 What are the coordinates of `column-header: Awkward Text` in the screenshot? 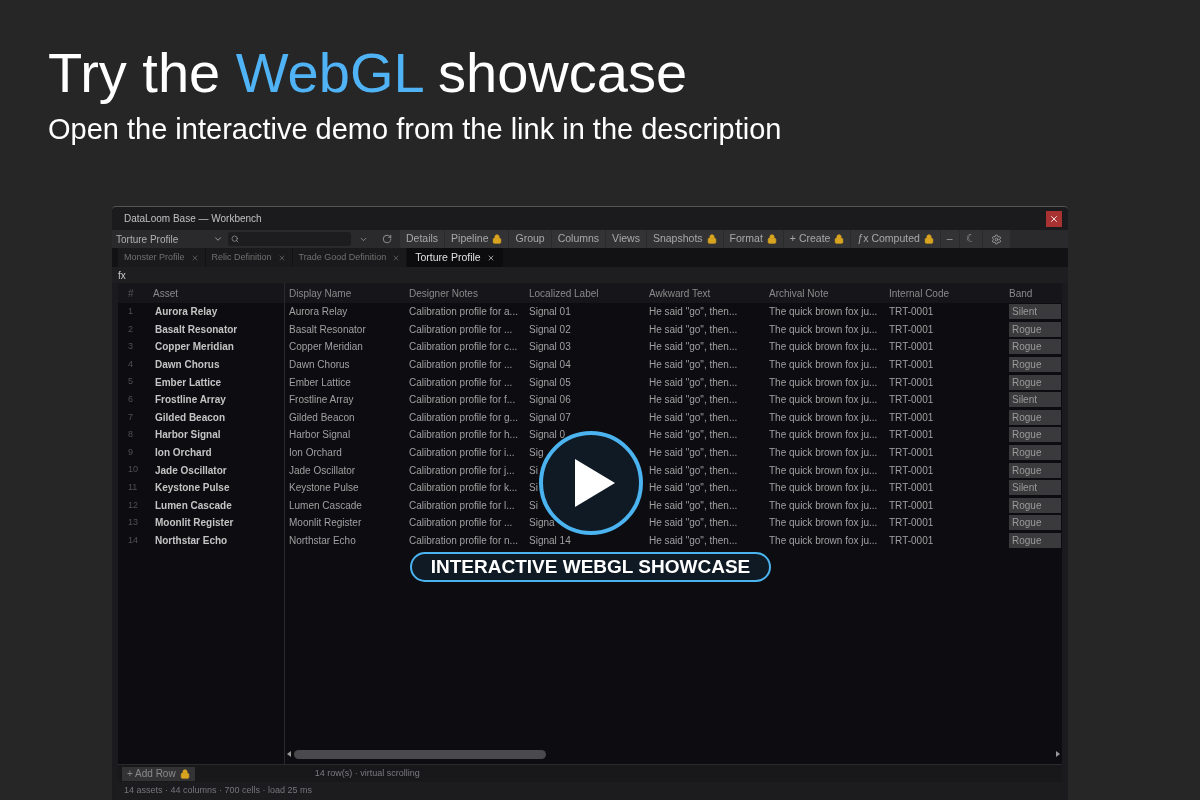 It's located at (680, 293).